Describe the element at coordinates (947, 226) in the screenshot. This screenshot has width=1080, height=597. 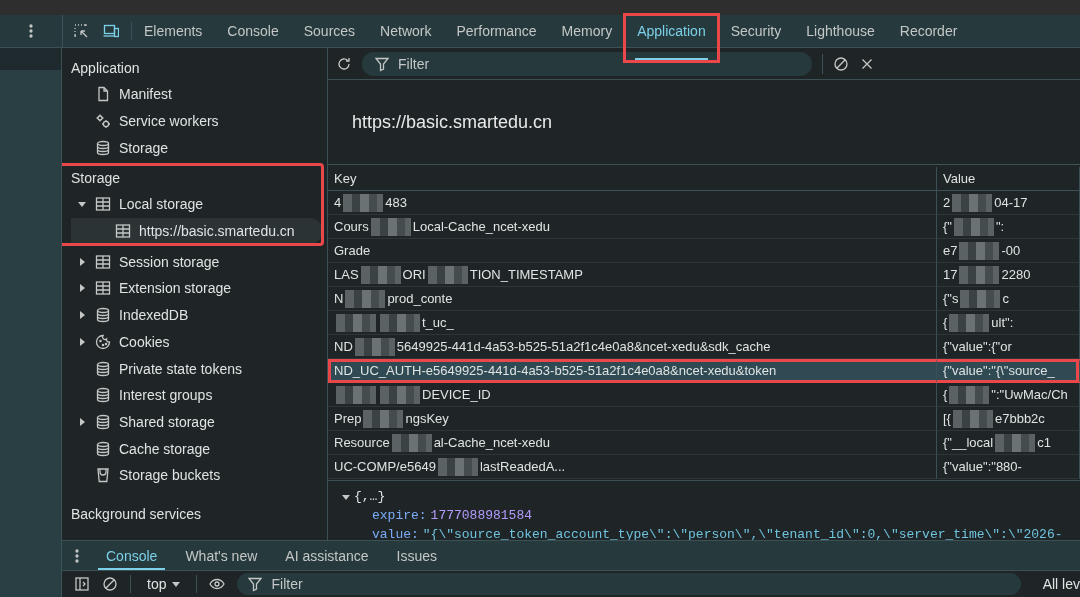
I see `table-cell-text: {"` at that location.